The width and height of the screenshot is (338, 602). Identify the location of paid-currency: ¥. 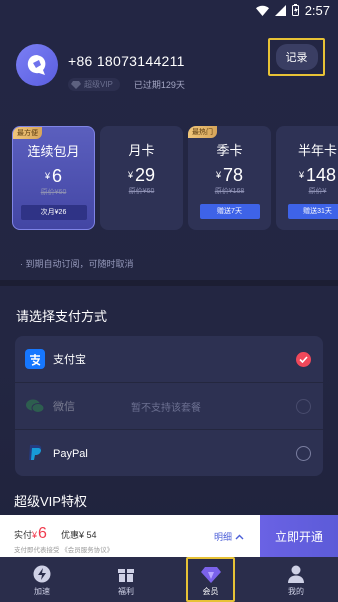
(35, 535).